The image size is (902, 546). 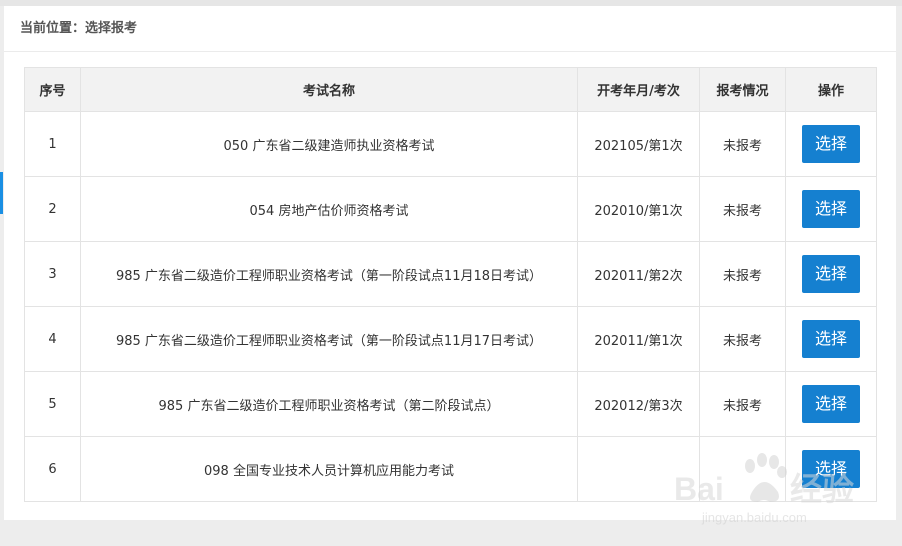 I want to click on row-exam-period: 202105/第1次, so click(x=638, y=144).